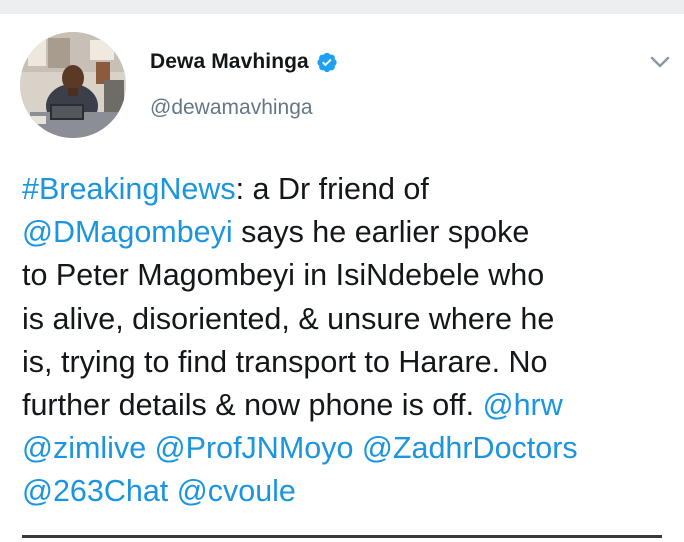 The height and width of the screenshot is (542, 684). I want to click on tweet-line: to Peter Magombeyi in IsiNdebele who, so click(342, 275).